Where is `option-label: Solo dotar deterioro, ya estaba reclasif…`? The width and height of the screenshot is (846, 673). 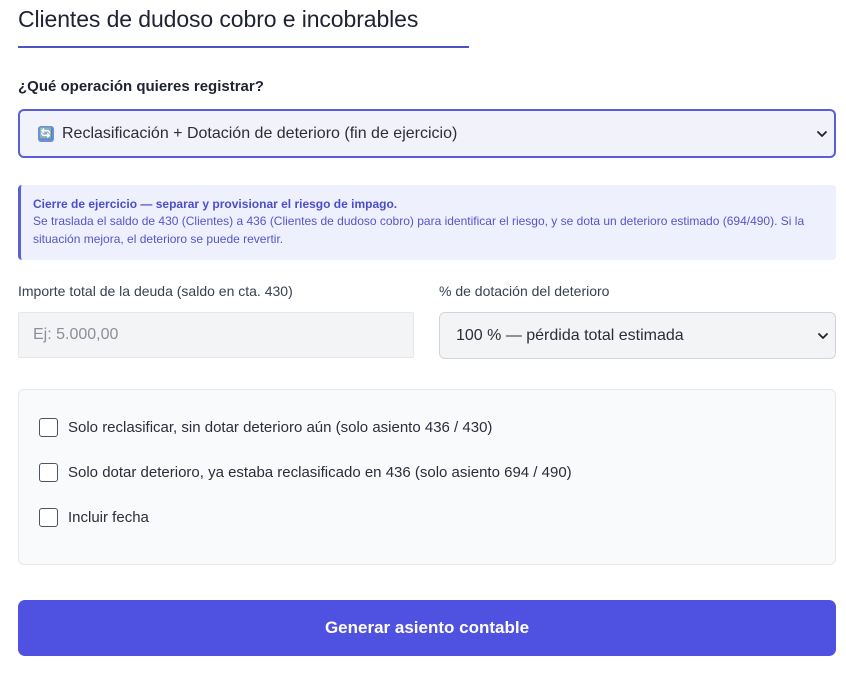
option-label: Solo dotar deterioro, ya estaba reclasif… is located at coordinates (320, 472).